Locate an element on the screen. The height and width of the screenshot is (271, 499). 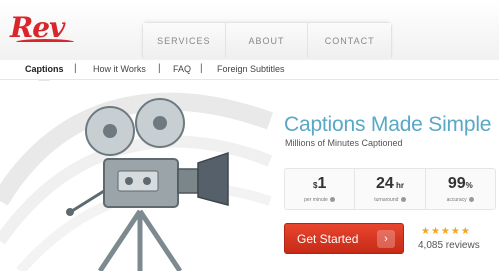
stat-turnaround: 24 hr turnaround is located at coordinates (390, 189).